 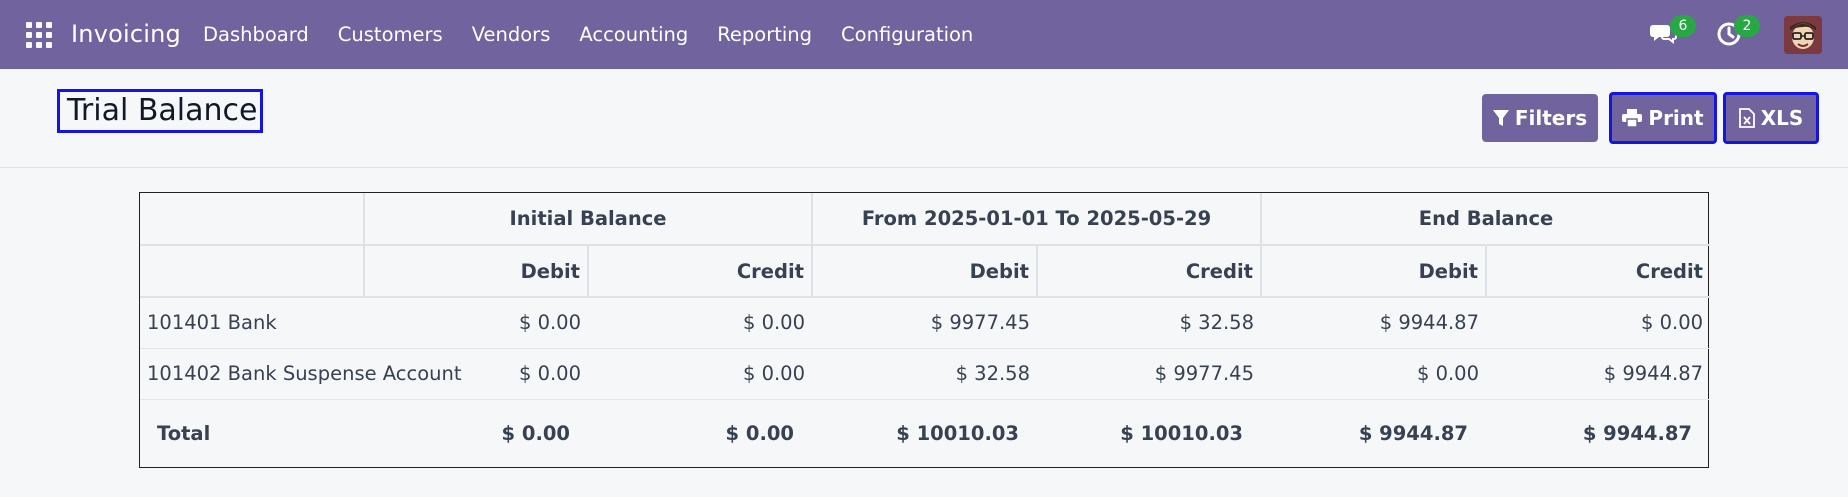 What do you see at coordinates (126, 34) in the screenshot?
I see `app-name: Invoicing` at bounding box center [126, 34].